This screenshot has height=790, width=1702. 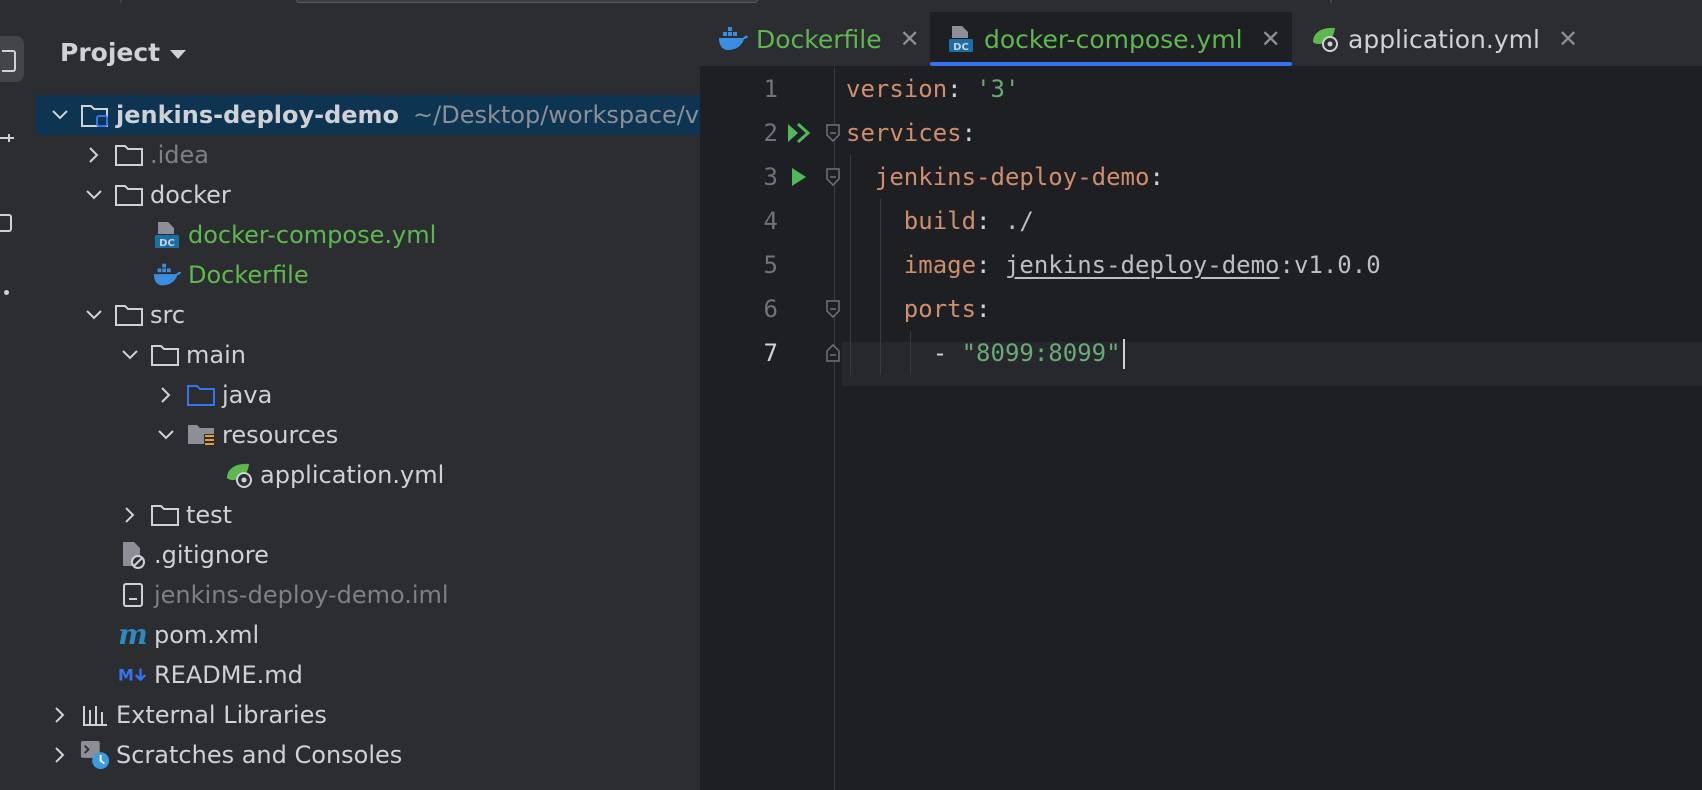 What do you see at coordinates (258, 115) in the screenshot?
I see `tree-item-label: jenkins-deploy-demo` at bounding box center [258, 115].